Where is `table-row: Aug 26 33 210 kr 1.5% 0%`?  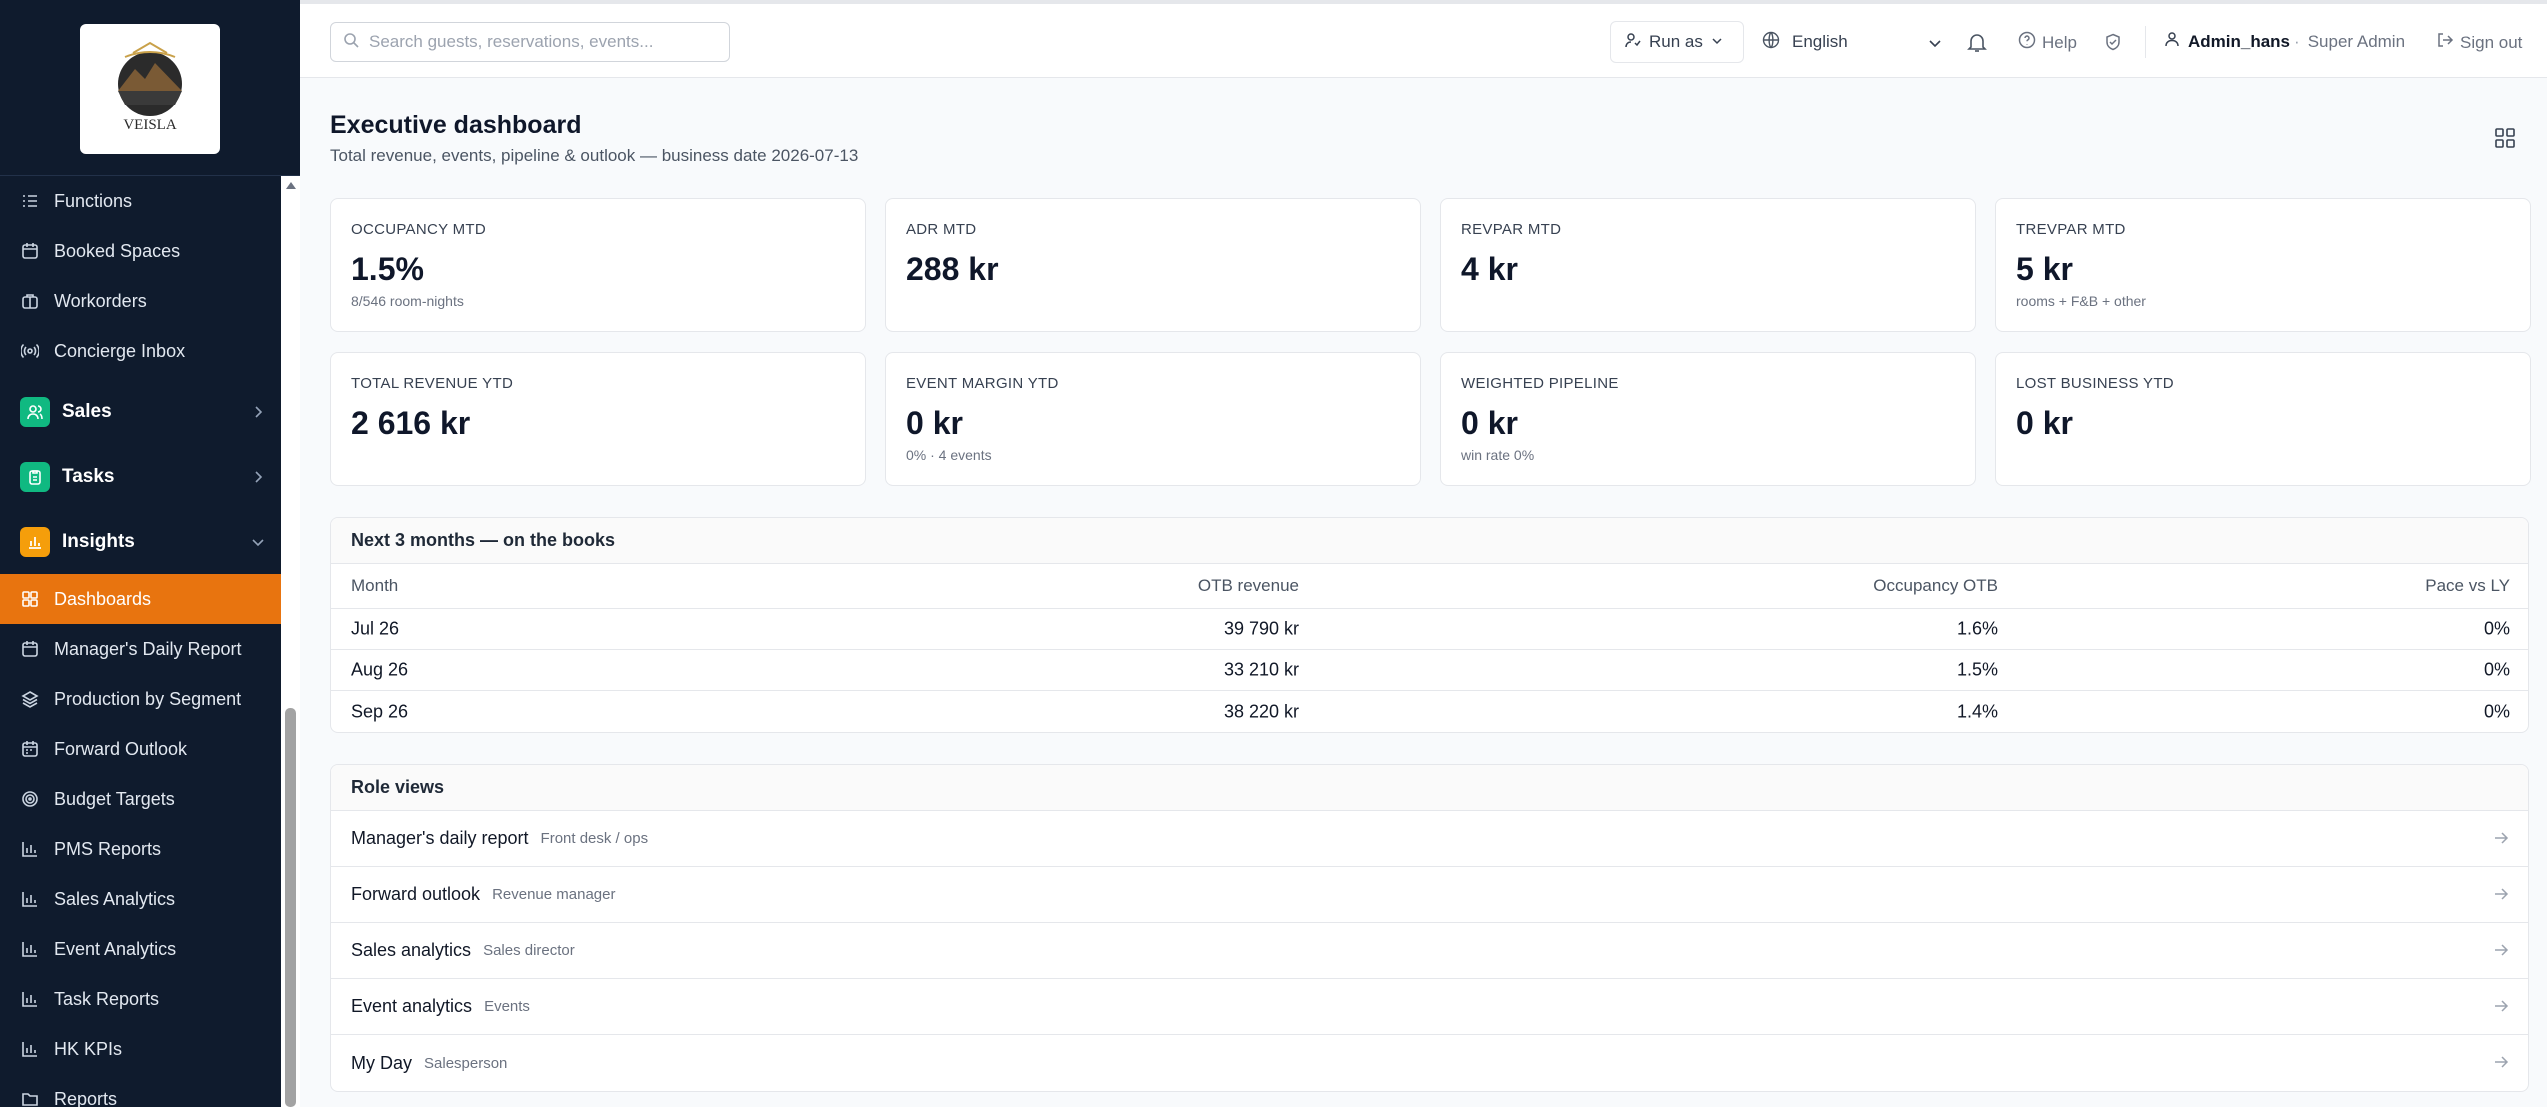
table-row: Aug 26 33 210 kr 1.5% 0% is located at coordinates (1429, 670).